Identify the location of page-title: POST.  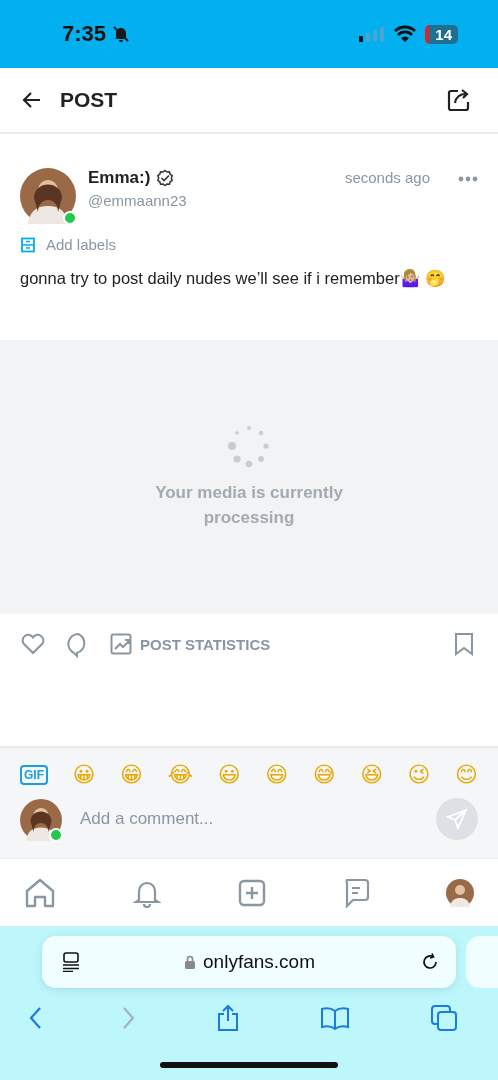
(89, 100).